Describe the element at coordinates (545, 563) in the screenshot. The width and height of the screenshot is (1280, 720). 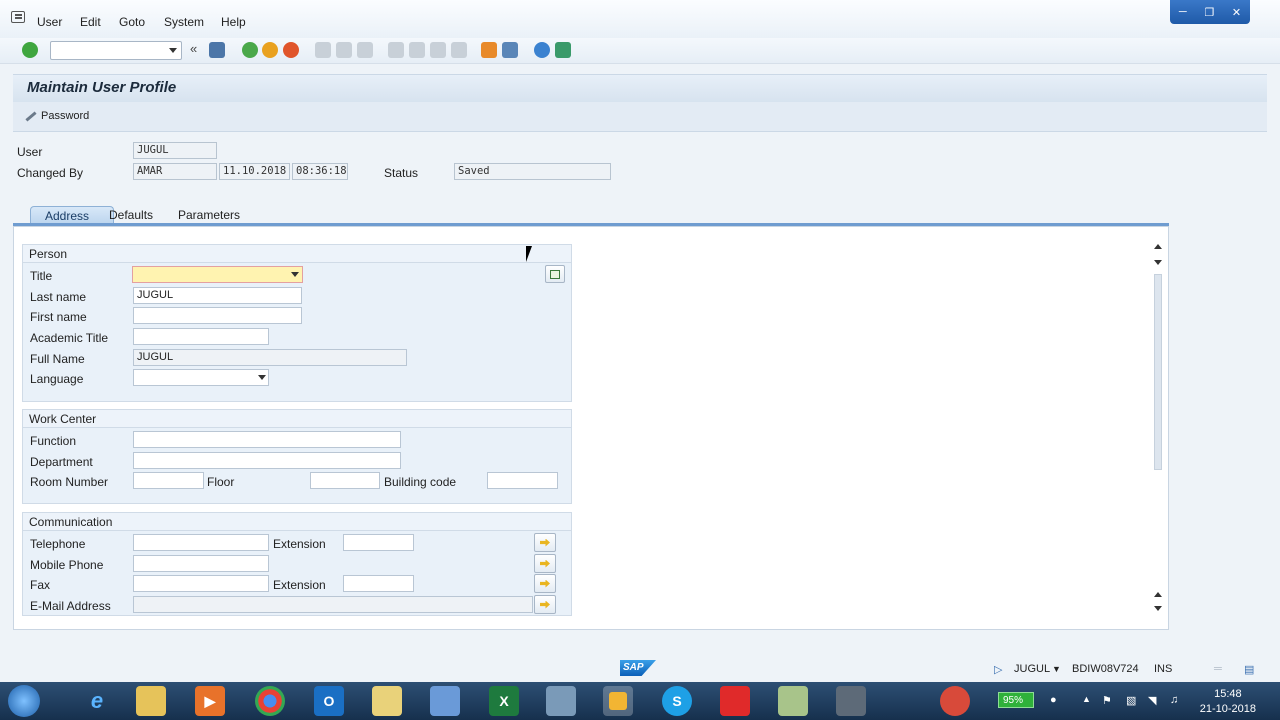
I see `mobile-more-button` at that location.